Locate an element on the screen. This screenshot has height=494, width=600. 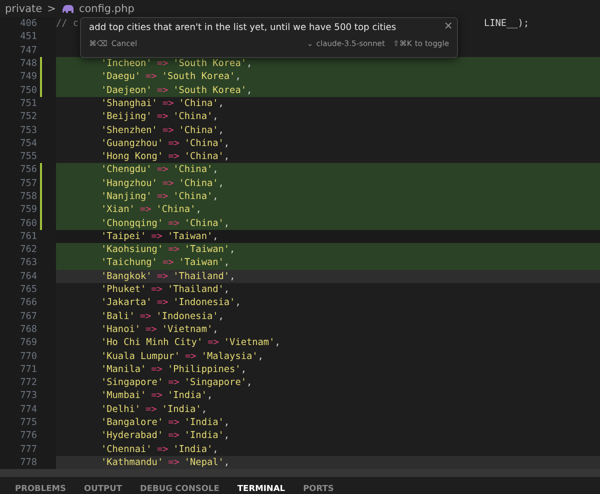
line-number: 747 is located at coordinates (28, 50).